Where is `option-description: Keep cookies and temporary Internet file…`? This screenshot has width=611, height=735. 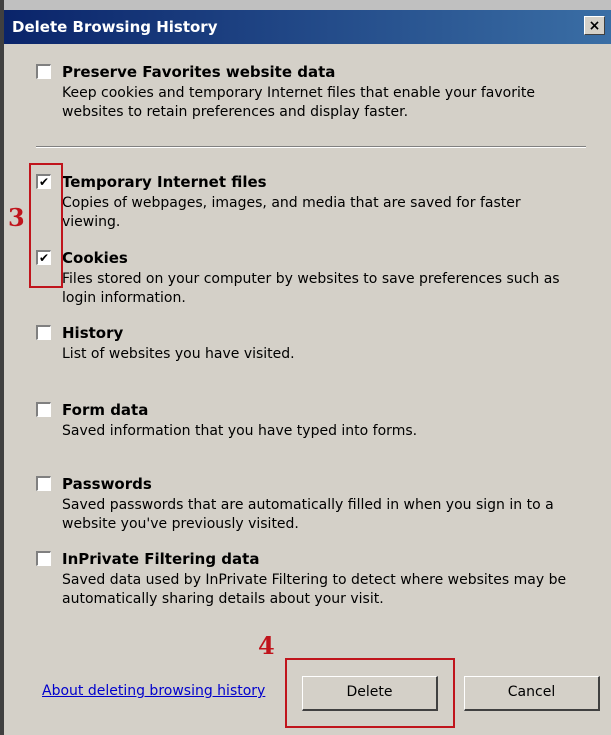
option-description: Keep cookies and temporary Internet file… is located at coordinates (298, 102).